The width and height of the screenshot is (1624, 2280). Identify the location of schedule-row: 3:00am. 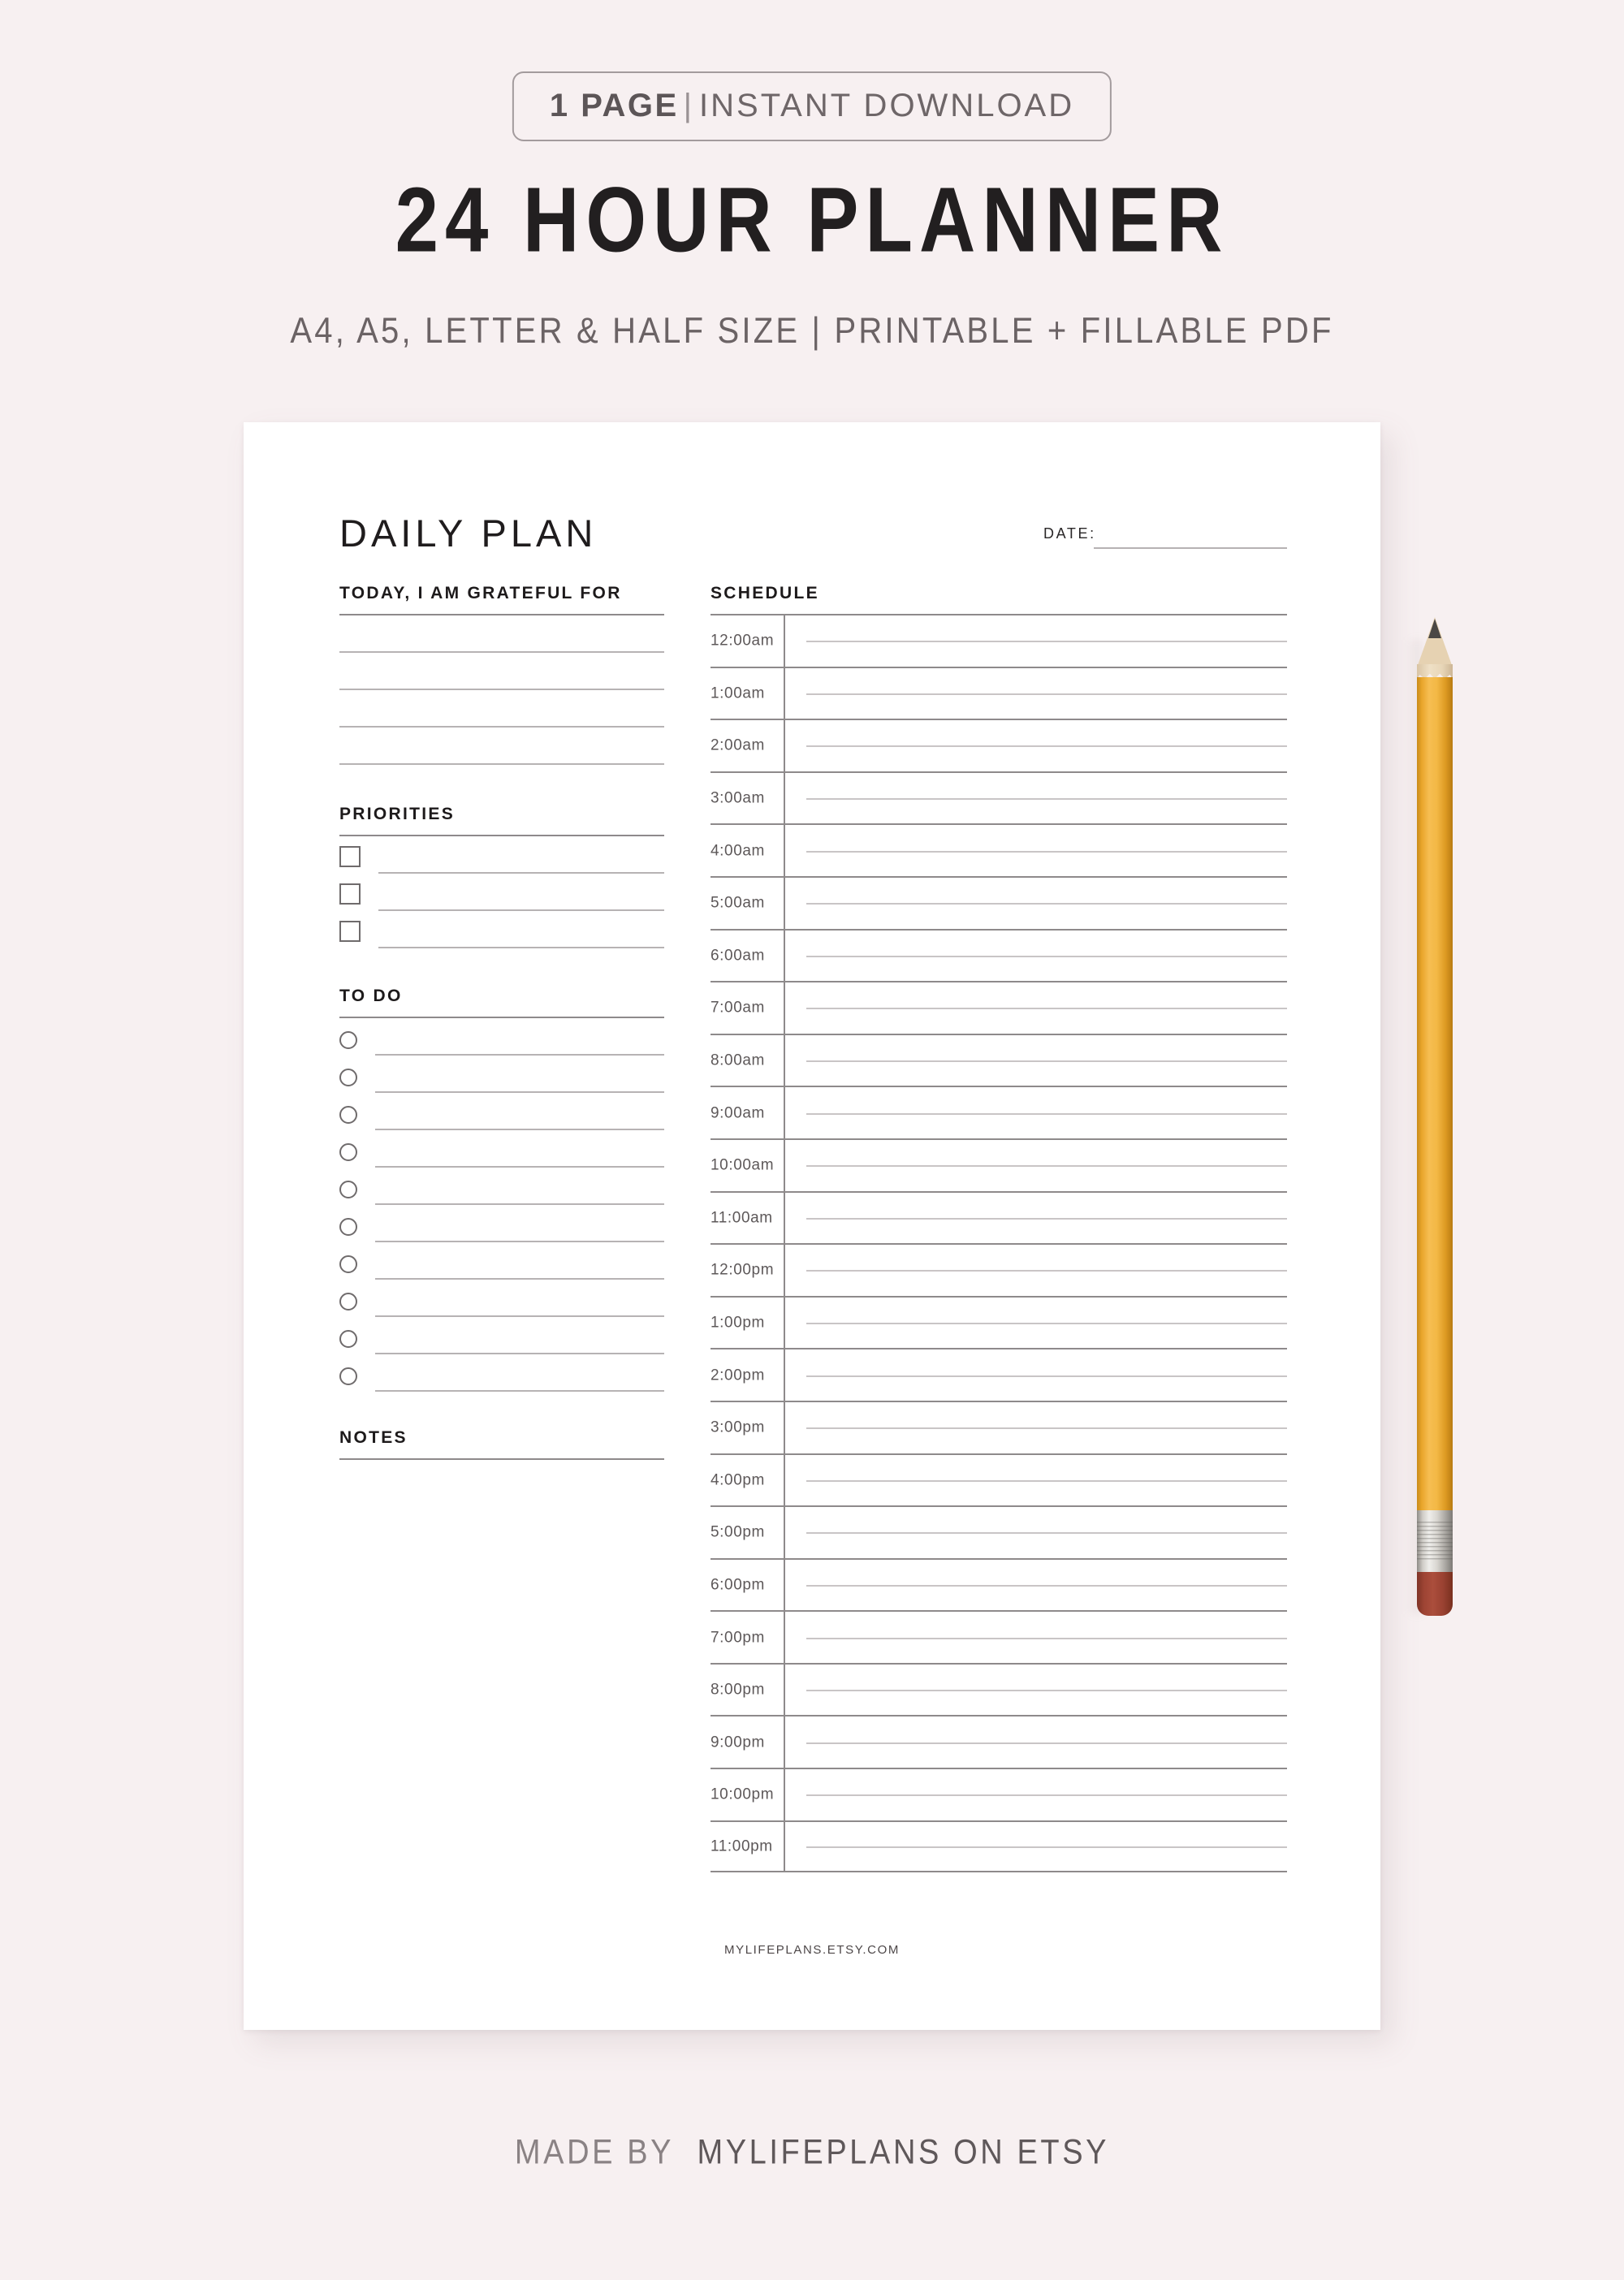
(999, 797).